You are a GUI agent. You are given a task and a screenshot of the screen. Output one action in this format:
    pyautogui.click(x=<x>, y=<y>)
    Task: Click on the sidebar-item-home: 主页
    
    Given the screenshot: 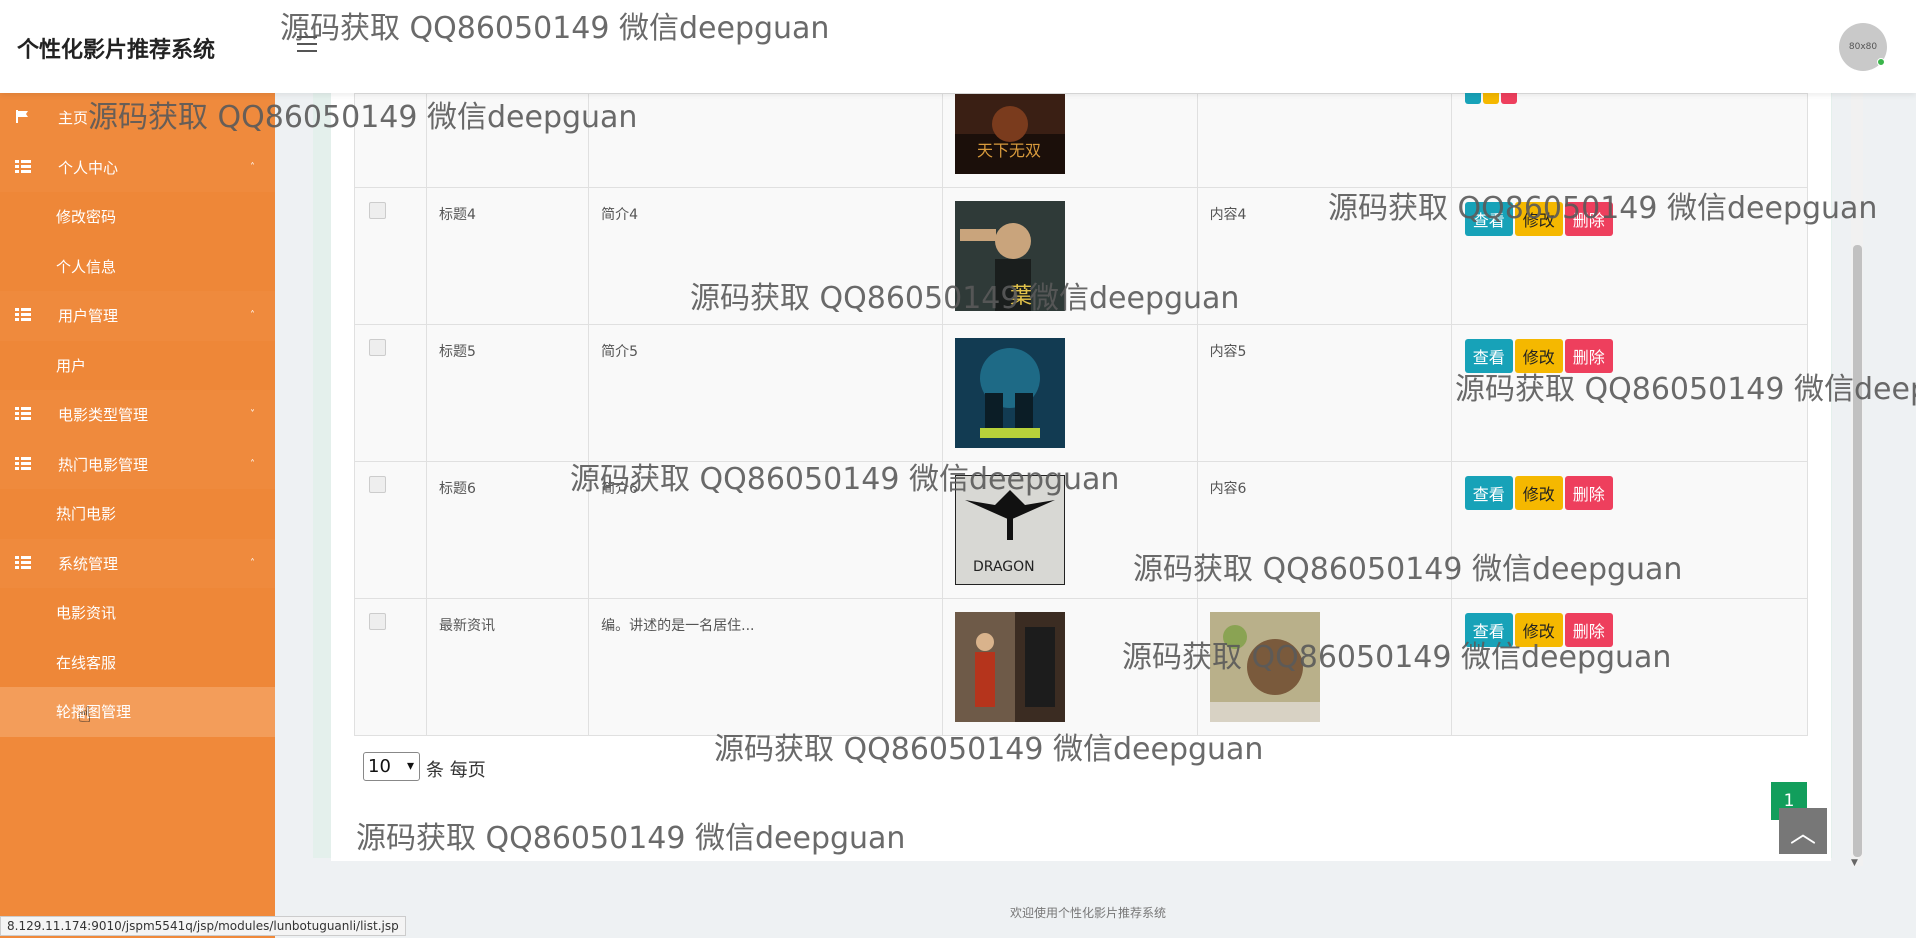 What is the action you would take?
    pyautogui.click(x=137, y=118)
    